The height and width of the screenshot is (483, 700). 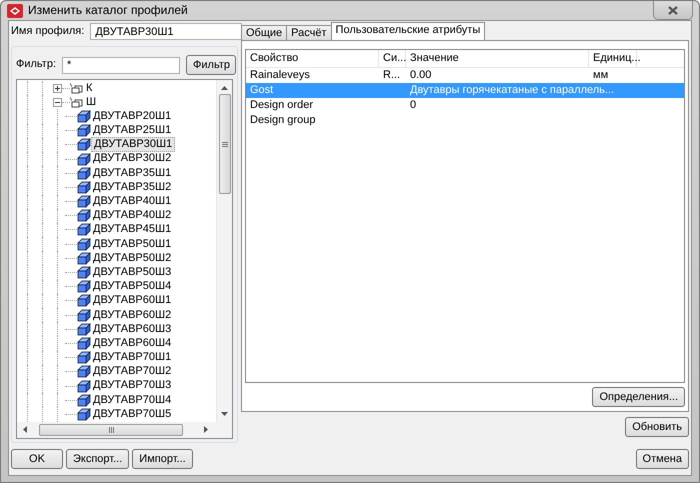 I want to click on tree-item: ДВУТАВР70Ш4, so click(x=132, y=400).